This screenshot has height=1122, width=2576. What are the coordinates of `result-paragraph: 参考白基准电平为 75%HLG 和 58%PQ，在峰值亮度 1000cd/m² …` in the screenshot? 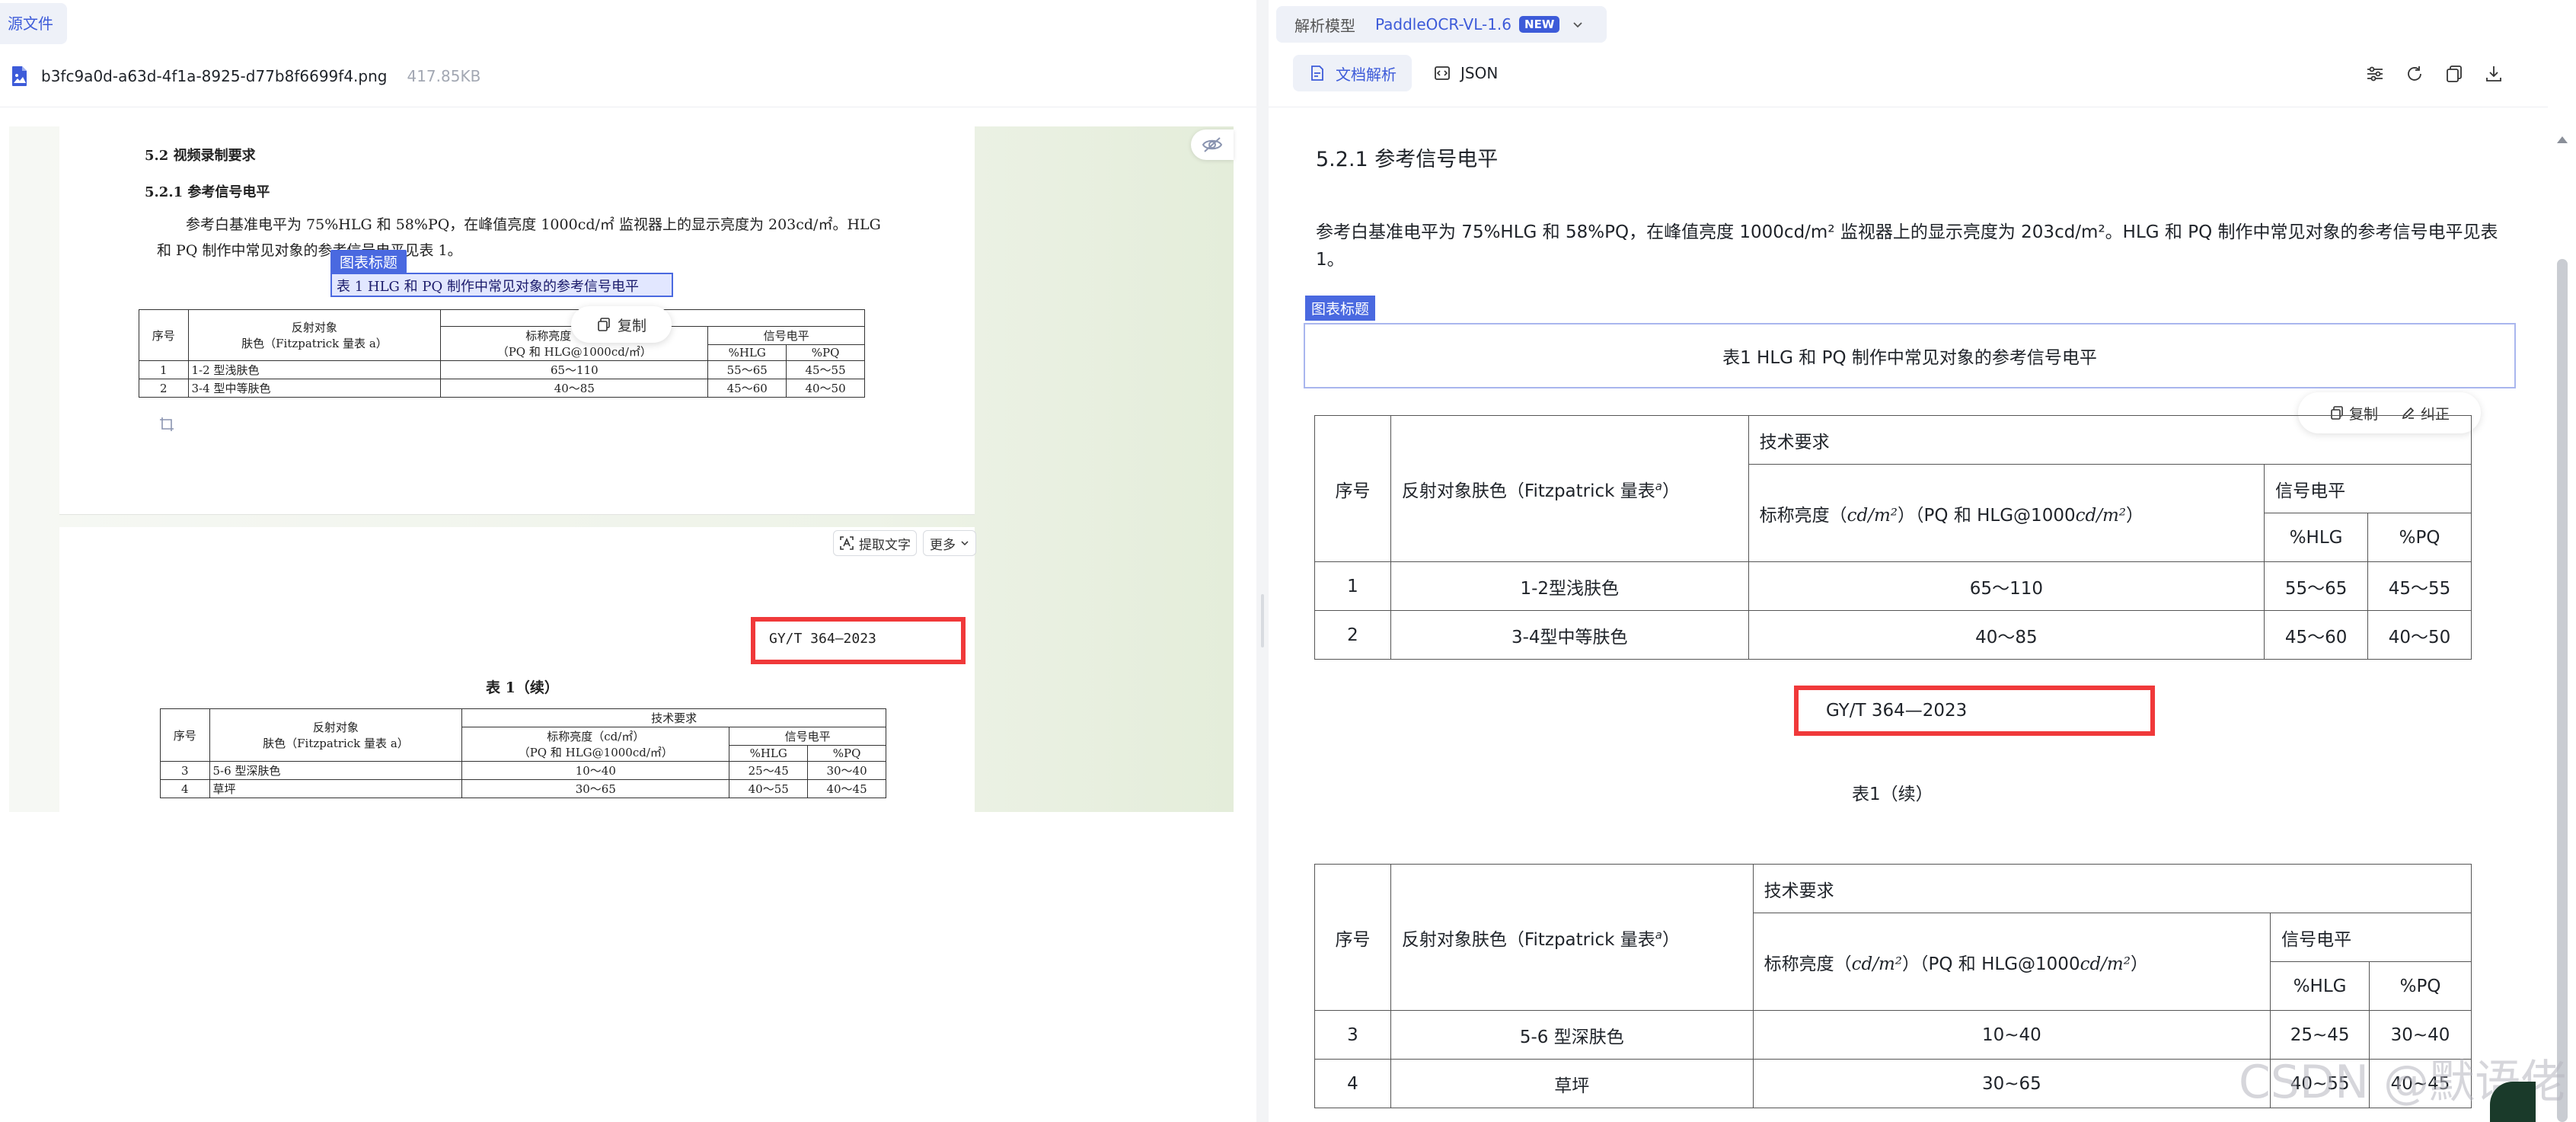 It's located at (1907, 246).